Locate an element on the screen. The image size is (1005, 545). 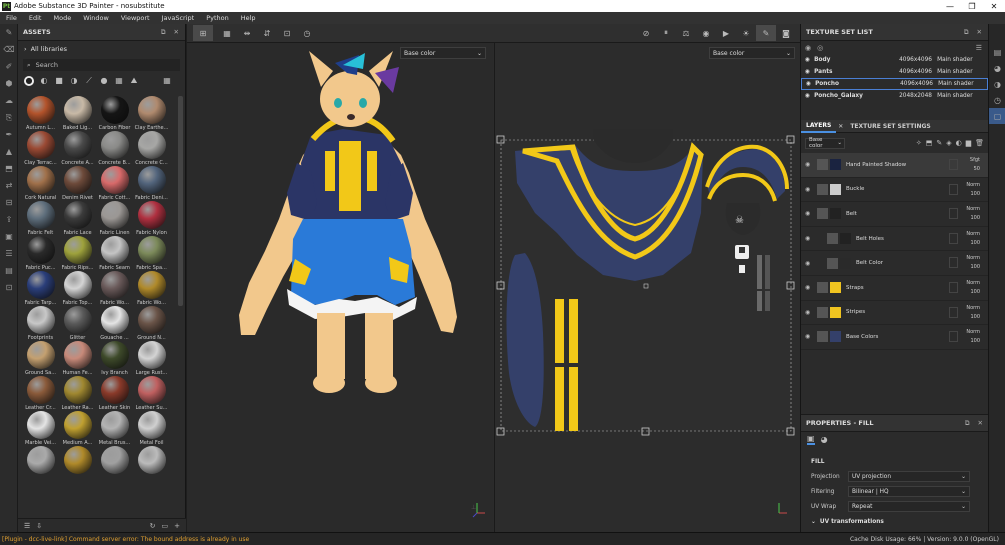
asset-item: Metal Foil is located at coordinates (151, 428).